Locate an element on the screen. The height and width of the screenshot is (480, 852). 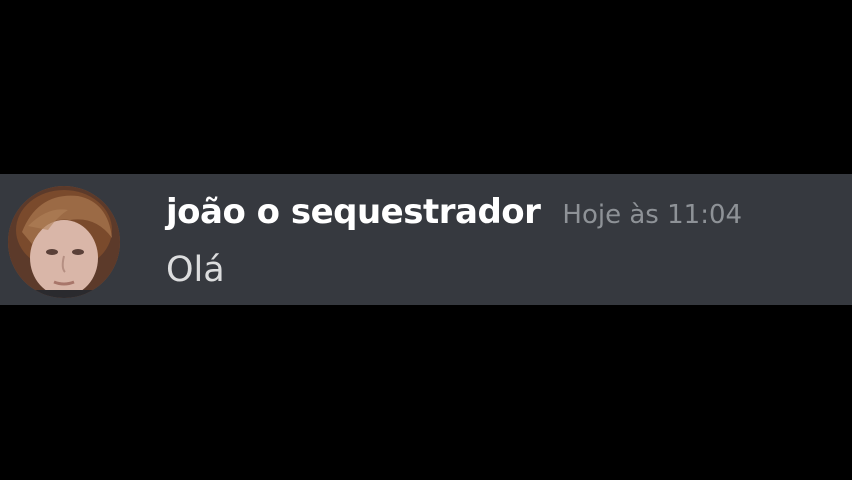
message-text: Olá is located at coordinates (195, 270).